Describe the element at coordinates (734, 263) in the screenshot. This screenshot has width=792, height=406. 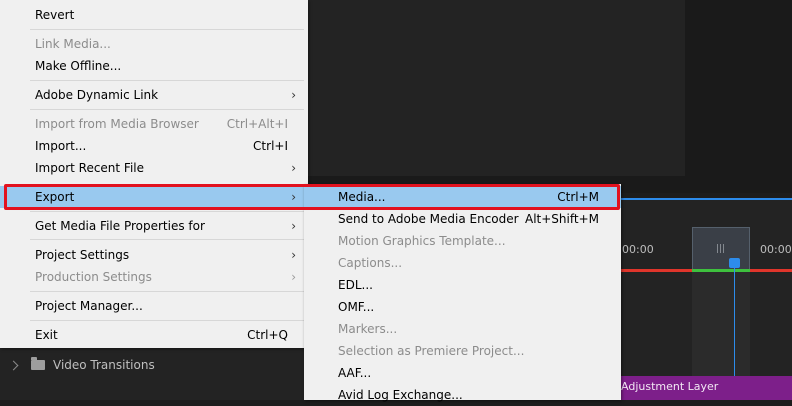
I see `playhead-handle` at that location.